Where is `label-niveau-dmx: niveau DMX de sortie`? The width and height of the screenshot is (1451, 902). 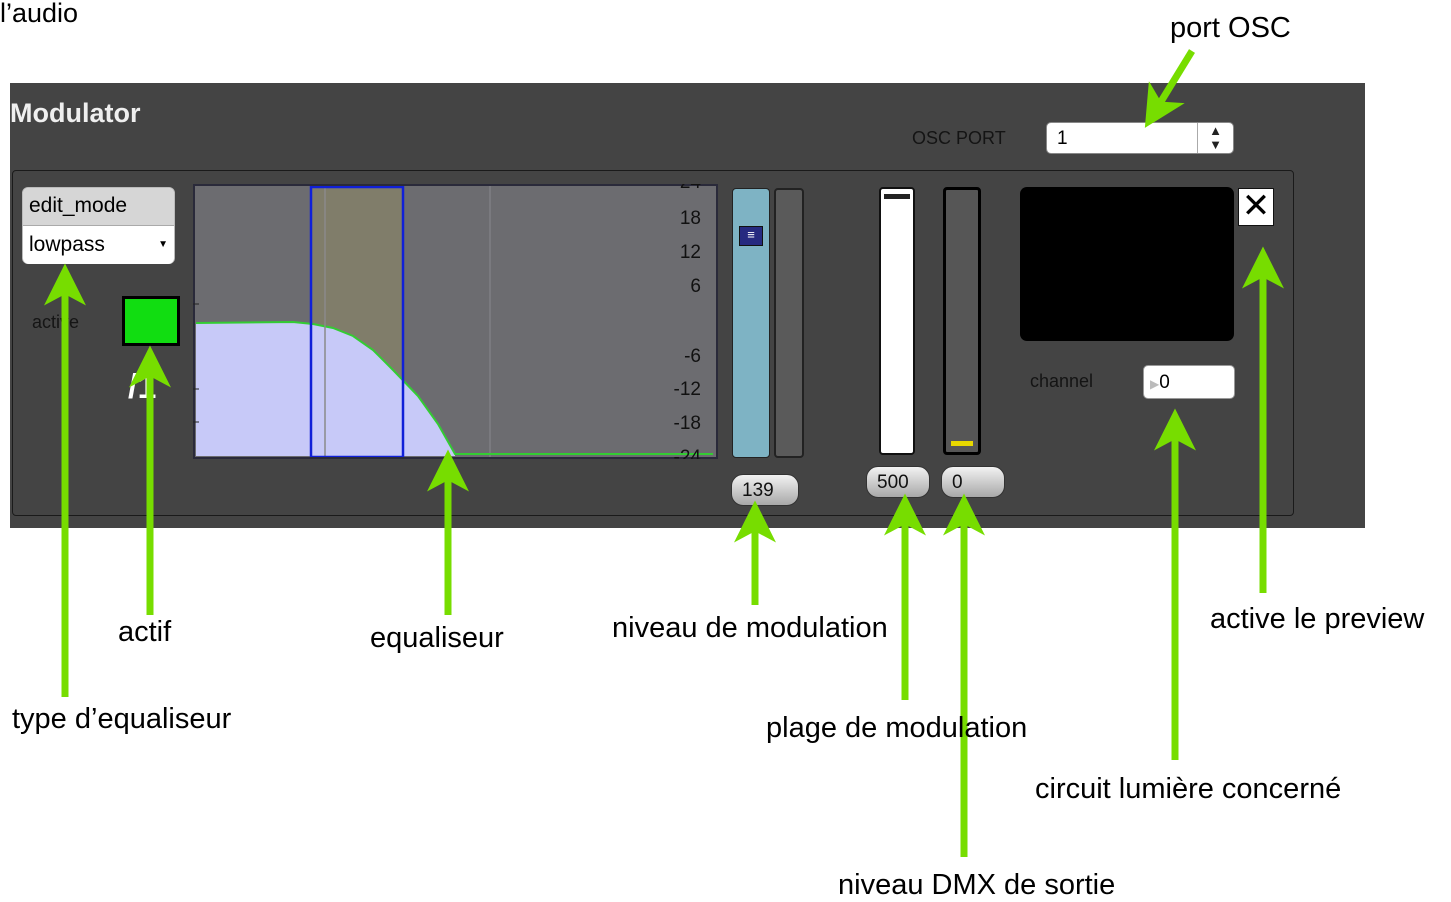 label-niveau-dmx: niveau DMX de sortie is located at coordinates (977, 885).